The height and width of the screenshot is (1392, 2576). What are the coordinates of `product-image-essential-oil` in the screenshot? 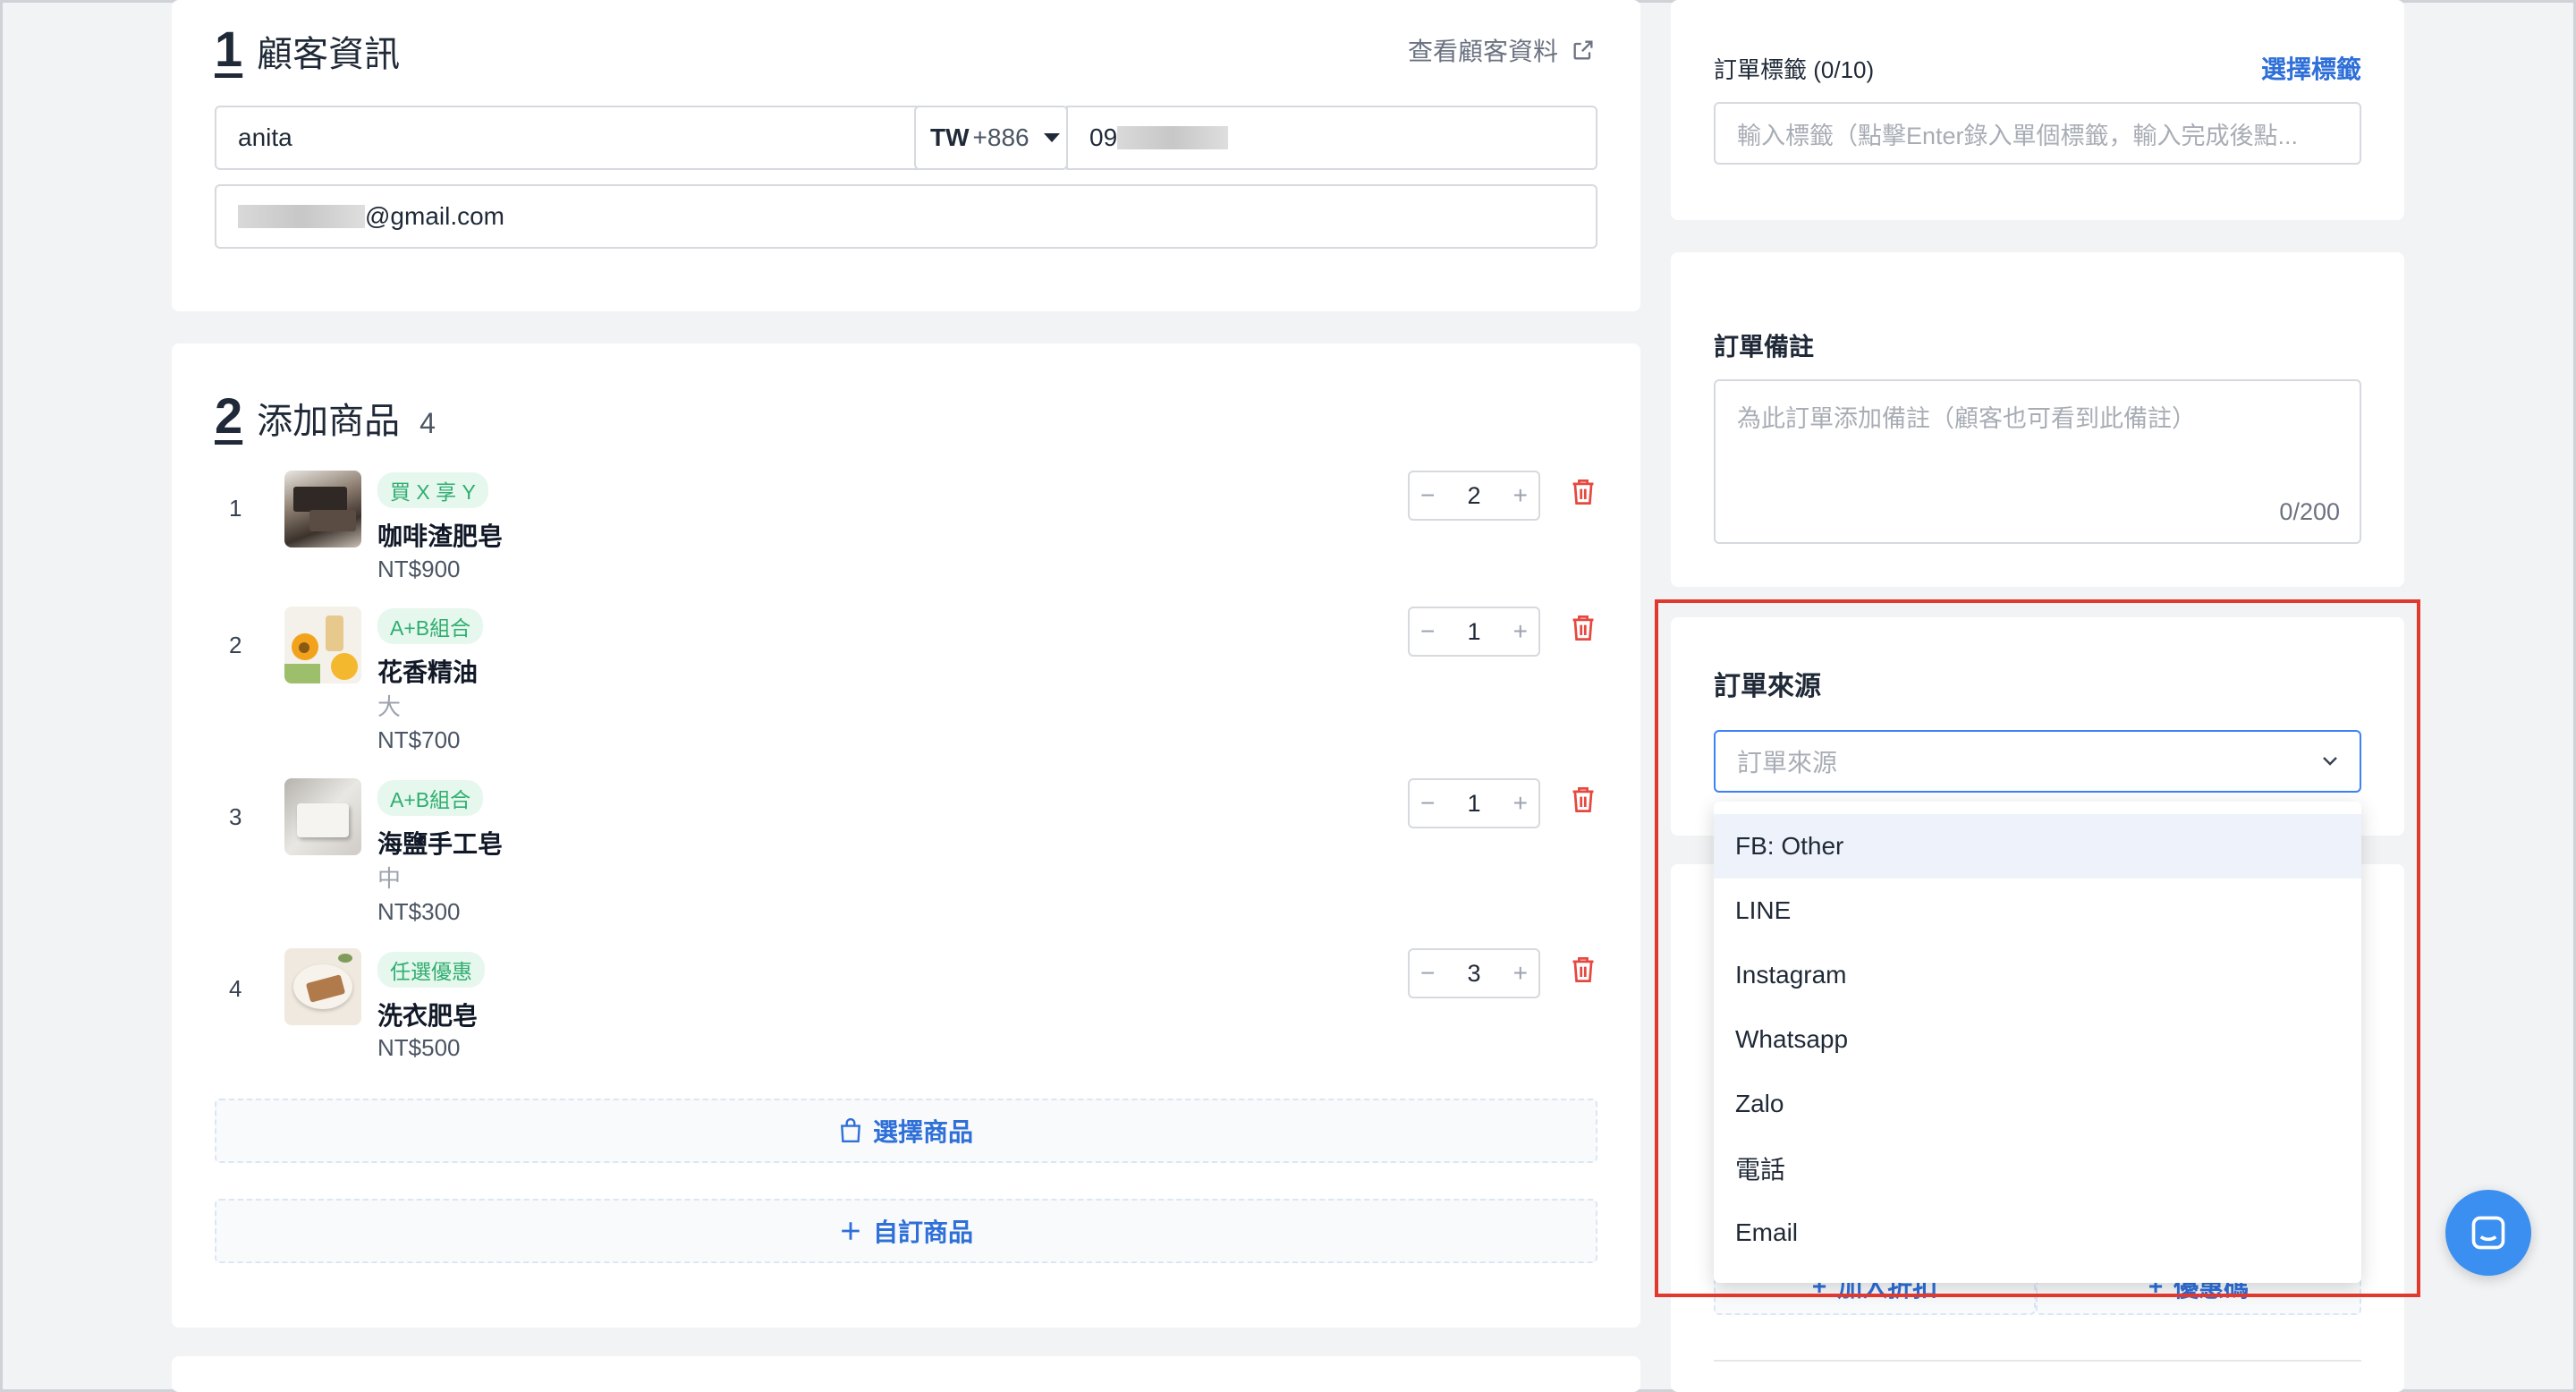 It's located at (322, 645).